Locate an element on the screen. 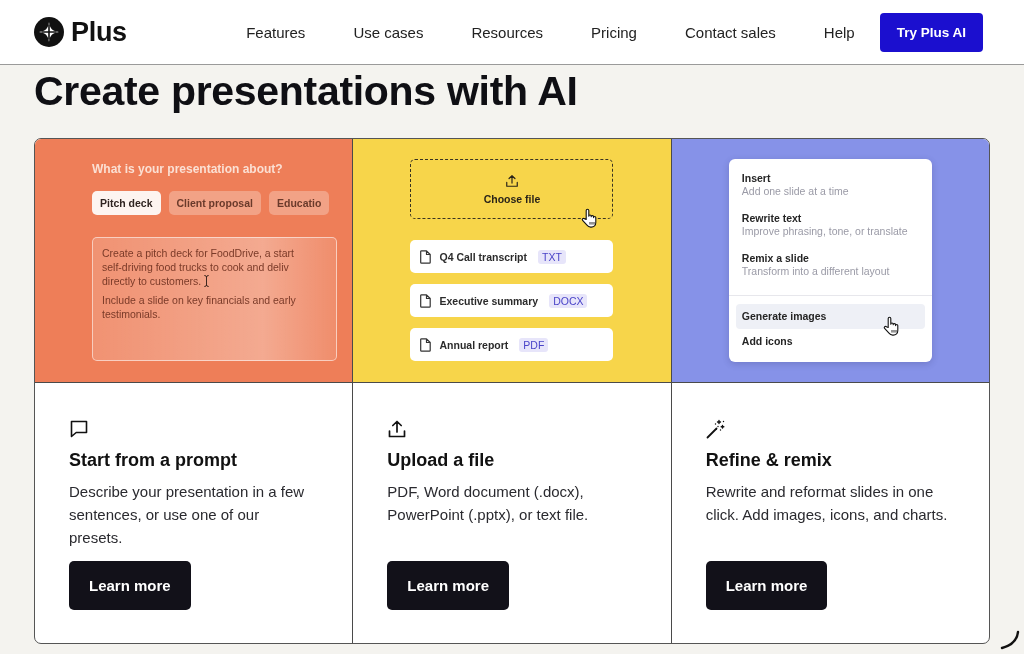 This screenshot has width=1024, height=654. file-type-tag: TXT is located at coordinates (552, 256).